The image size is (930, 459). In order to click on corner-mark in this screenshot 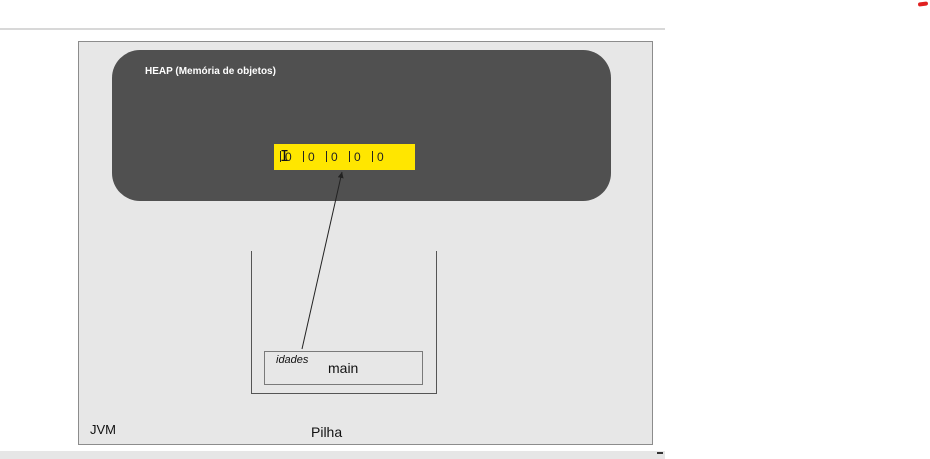, I will do `click(660, 453)`.